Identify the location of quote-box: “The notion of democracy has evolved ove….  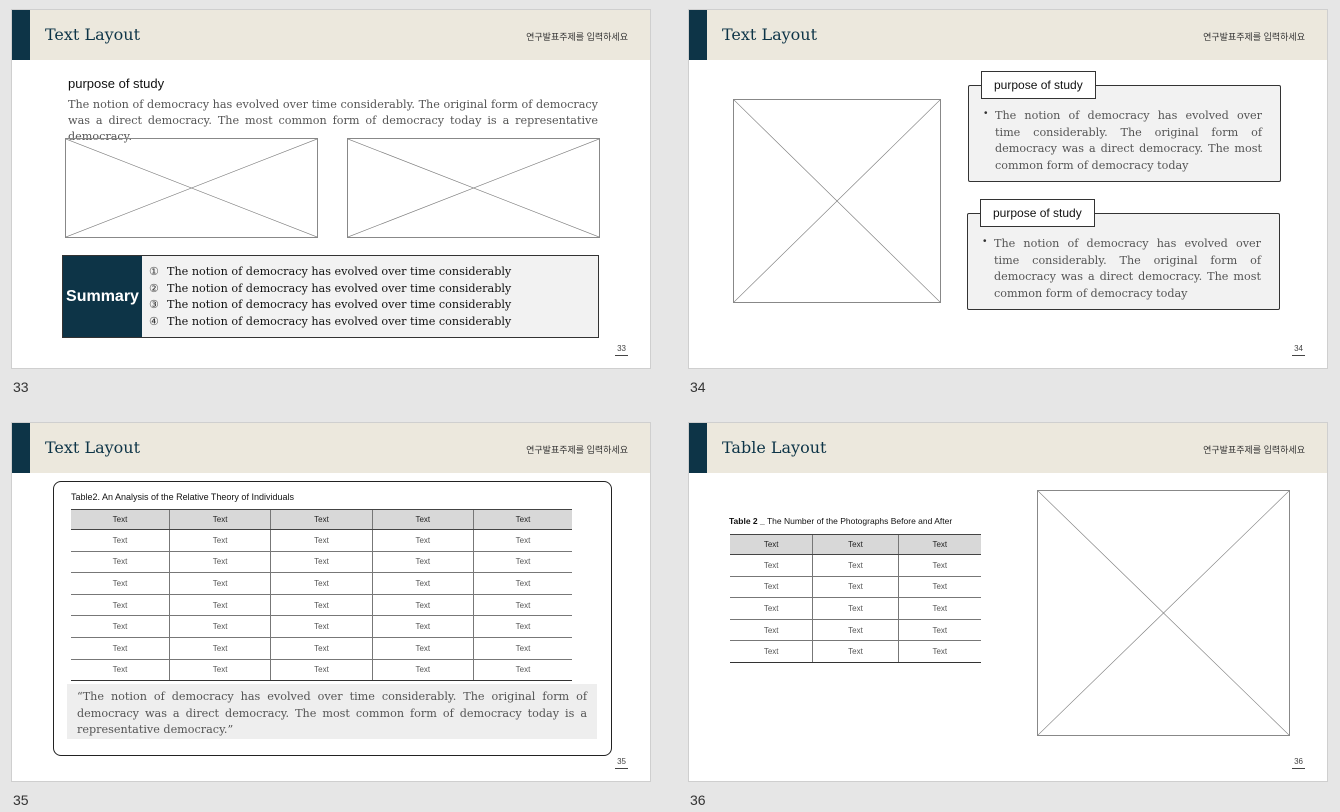
(332, 711).